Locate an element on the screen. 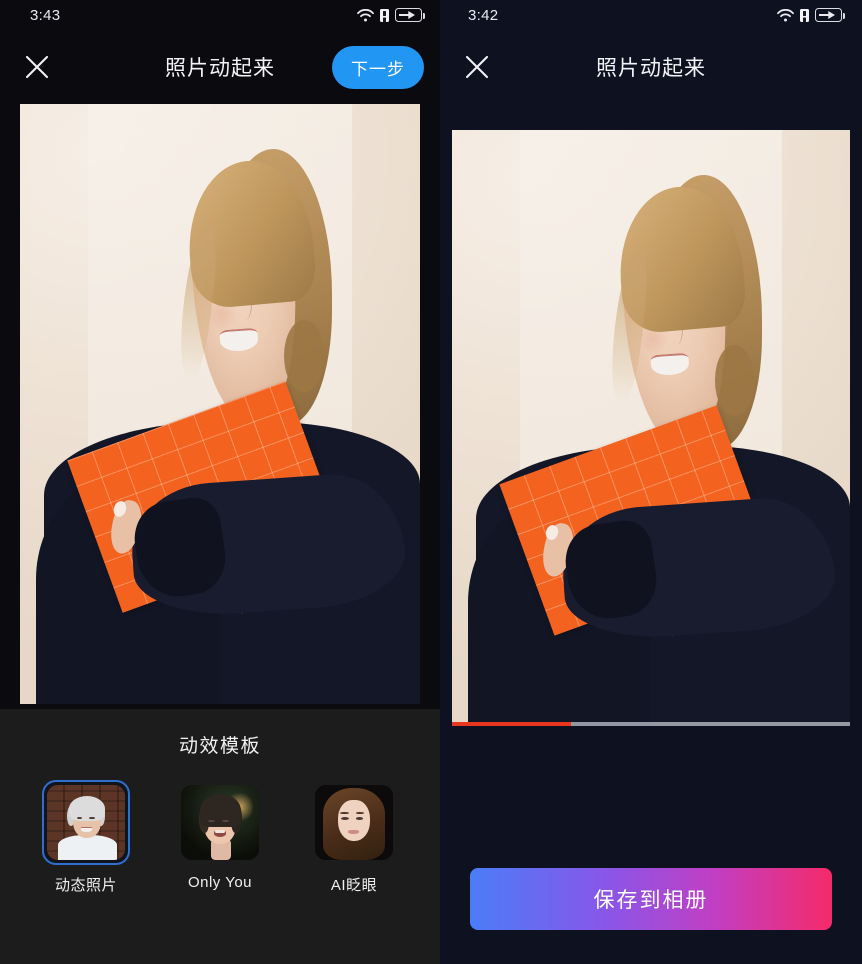 The image size is (862, 964). save-area: 保存到相册 is located at coordinates (651, 902).